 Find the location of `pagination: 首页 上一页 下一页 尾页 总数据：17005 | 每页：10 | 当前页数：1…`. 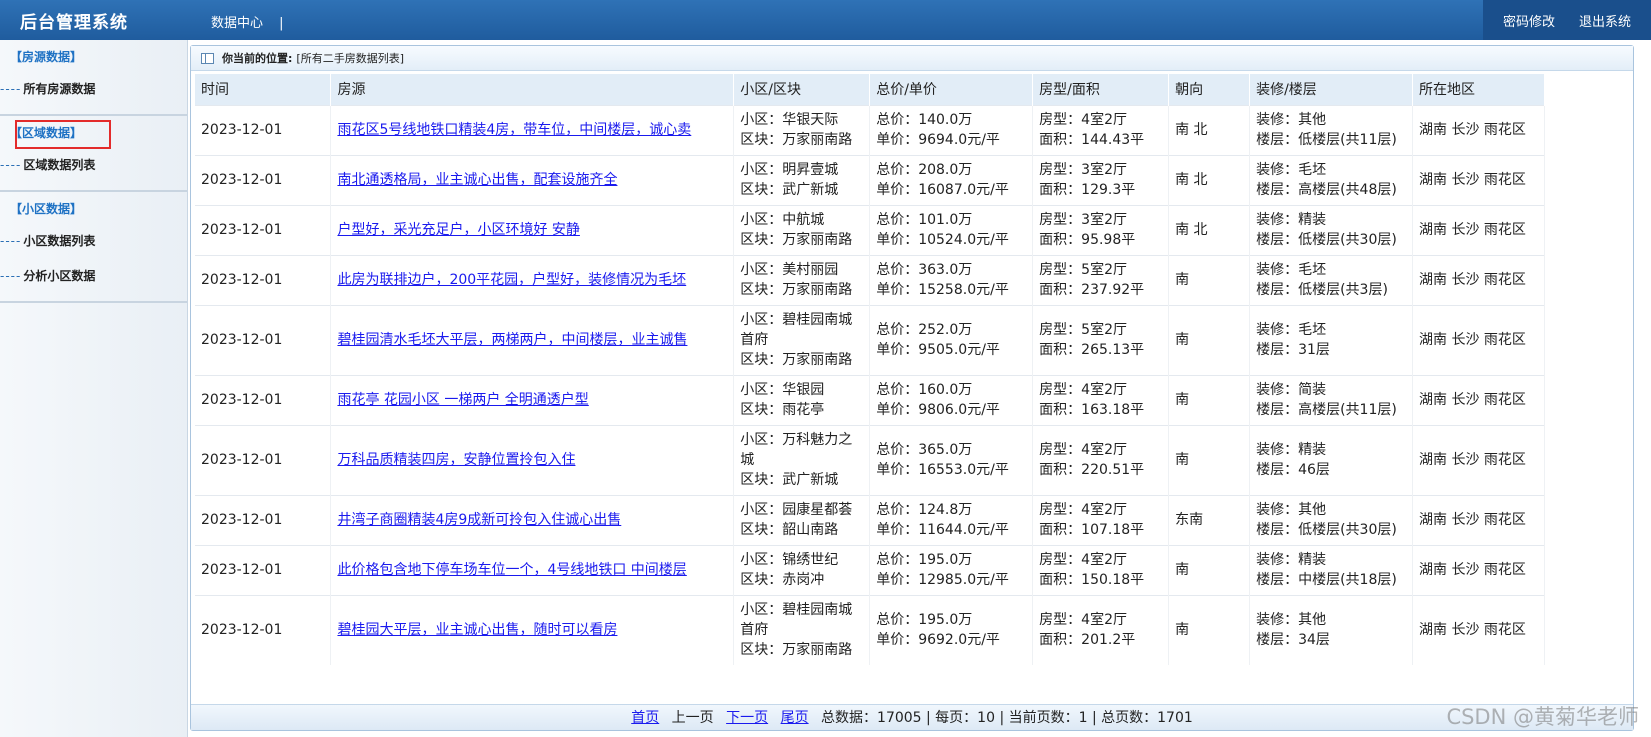

pagination: 首页 上一页 下一页 尾页 总数据：17005 | 每页：10 | 当前页数：1… is located at coordinates (912, 717).